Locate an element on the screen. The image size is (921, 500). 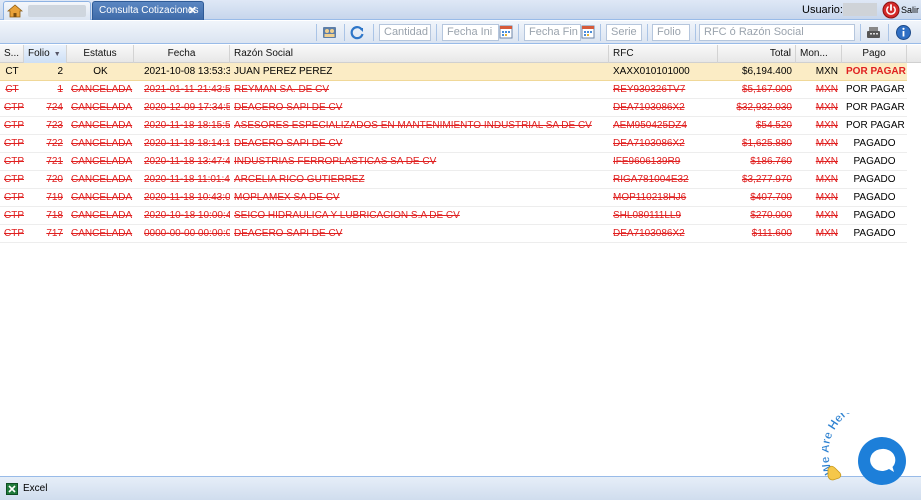
cell-folio: 721 is located at coordinates (54, 161).